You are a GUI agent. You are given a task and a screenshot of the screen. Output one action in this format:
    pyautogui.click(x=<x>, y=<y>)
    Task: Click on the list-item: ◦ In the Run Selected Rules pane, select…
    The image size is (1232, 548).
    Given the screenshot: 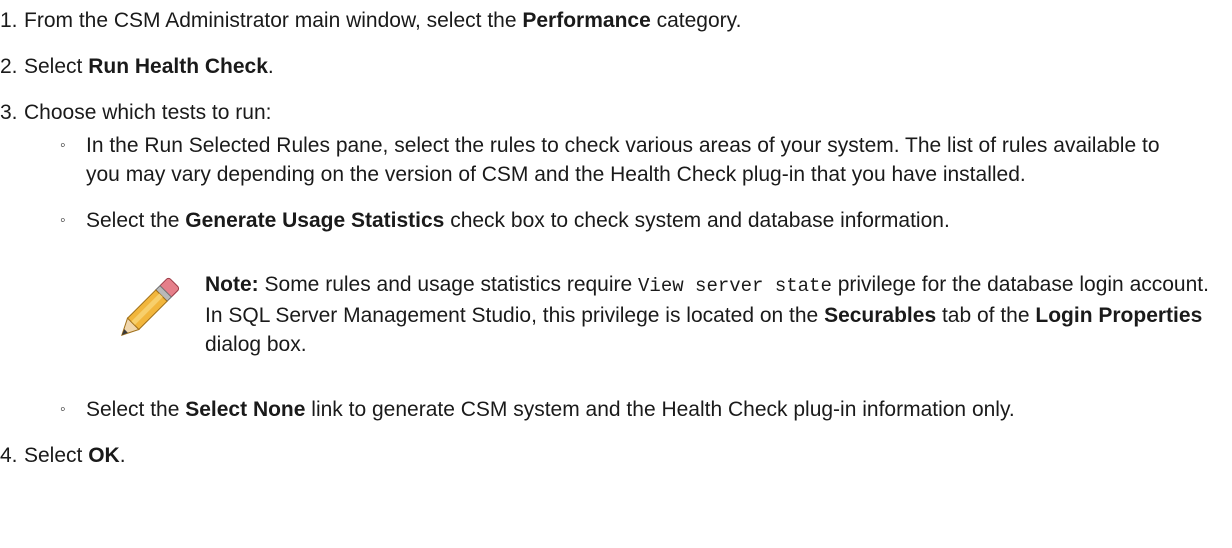 What is the action you would take?
    pyautogui.click(x=616, y=160)
    